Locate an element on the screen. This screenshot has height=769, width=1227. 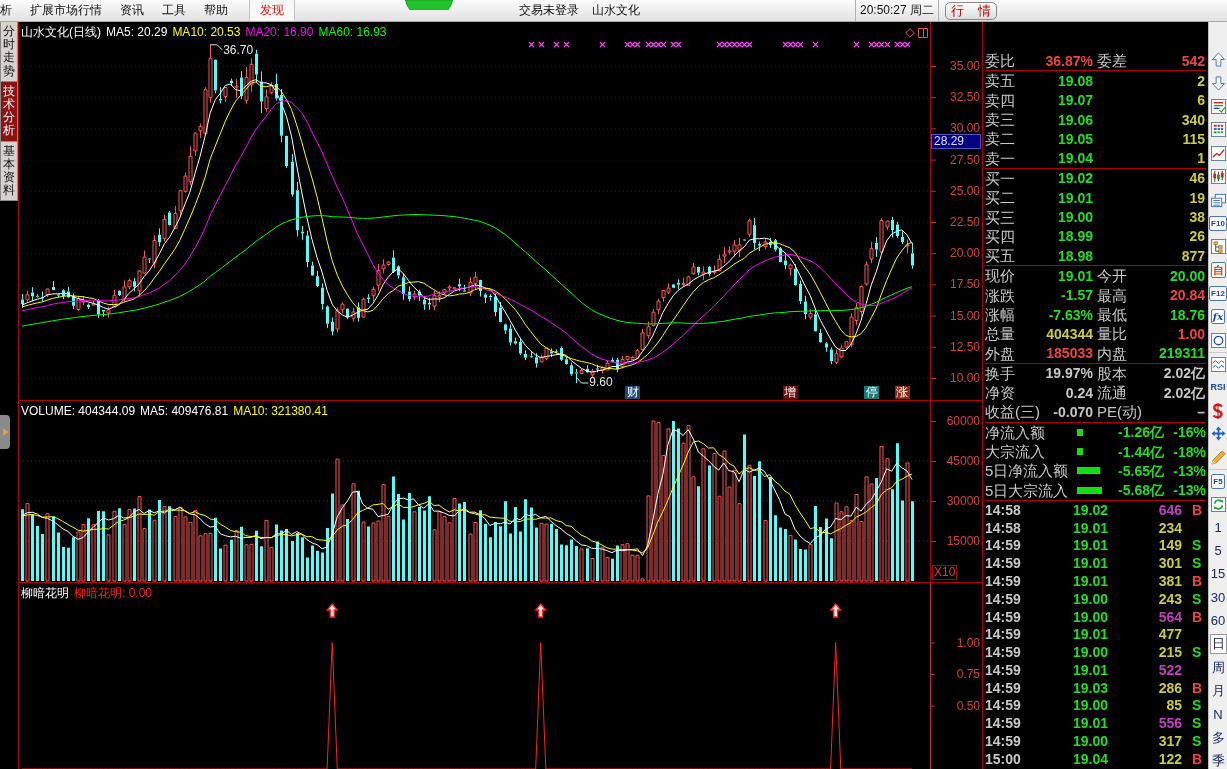
trade-volume: 85 is located at coordinates (1173, 705).